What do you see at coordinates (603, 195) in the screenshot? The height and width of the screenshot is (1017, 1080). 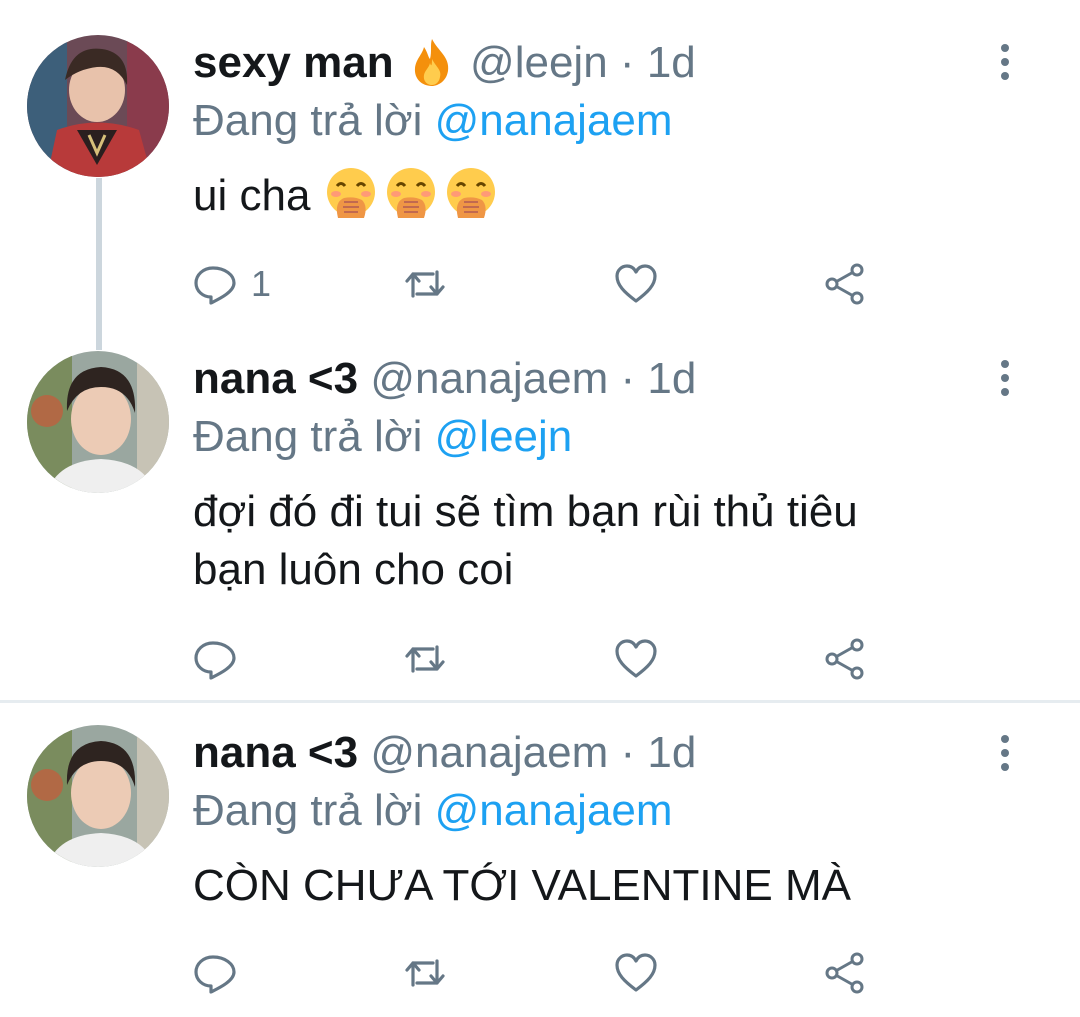 I see `tweet-text: ui cha` at bounding box center [603, 195].